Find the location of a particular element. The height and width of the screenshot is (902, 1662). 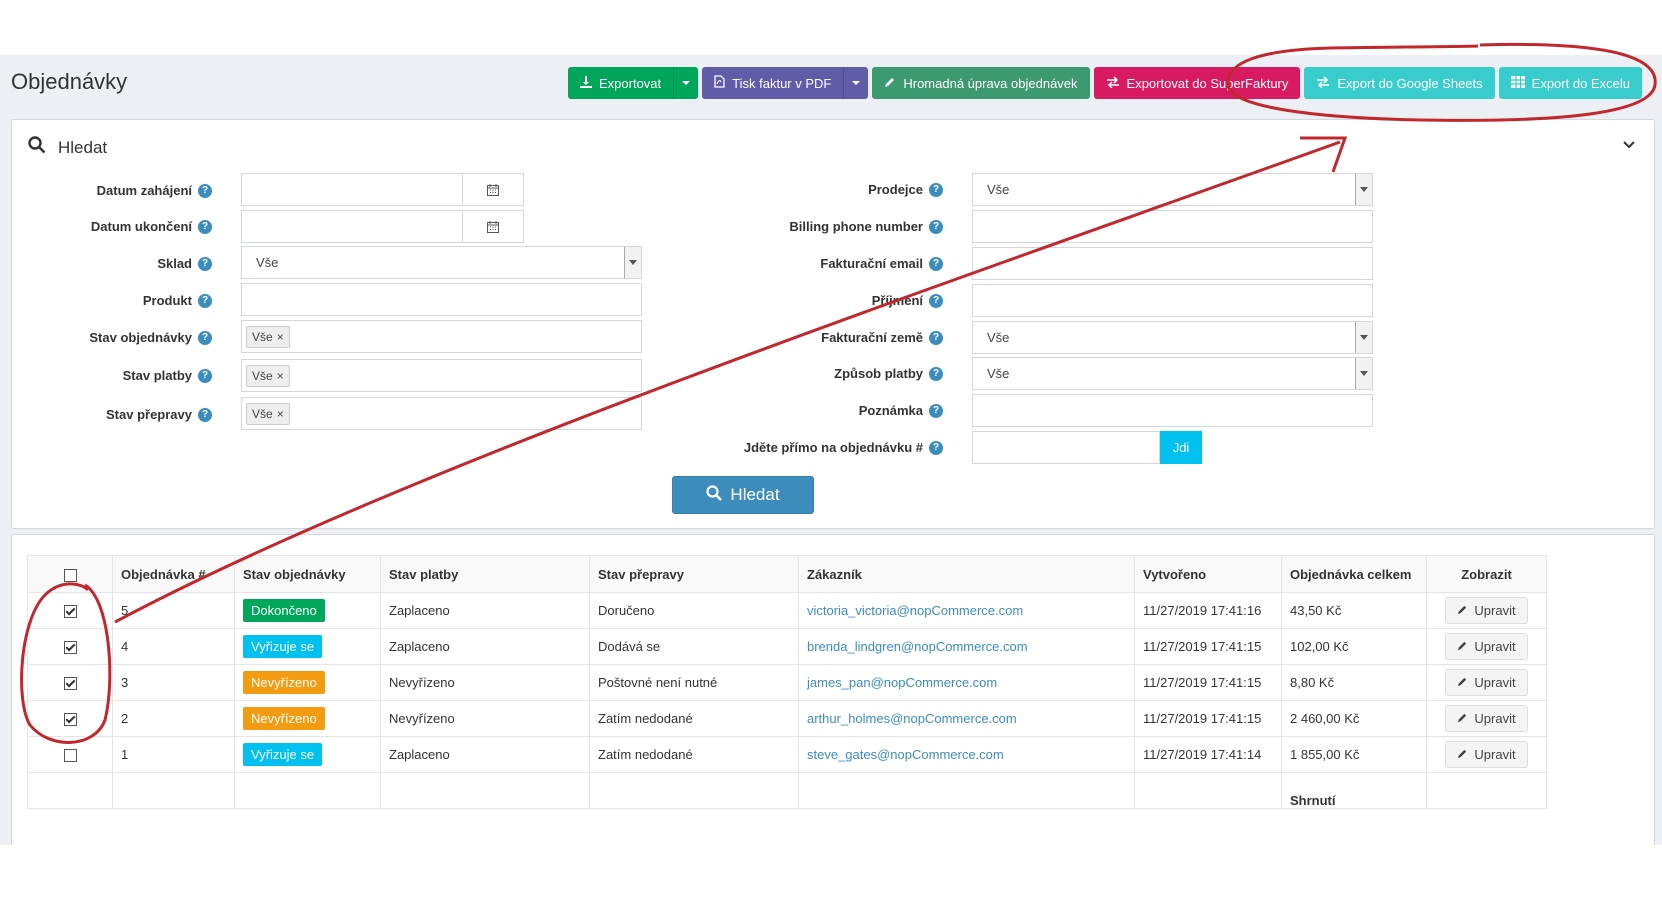

customer-email-link: victoria_victoria@nopCommerce.com is located at coordinates (915, 610).